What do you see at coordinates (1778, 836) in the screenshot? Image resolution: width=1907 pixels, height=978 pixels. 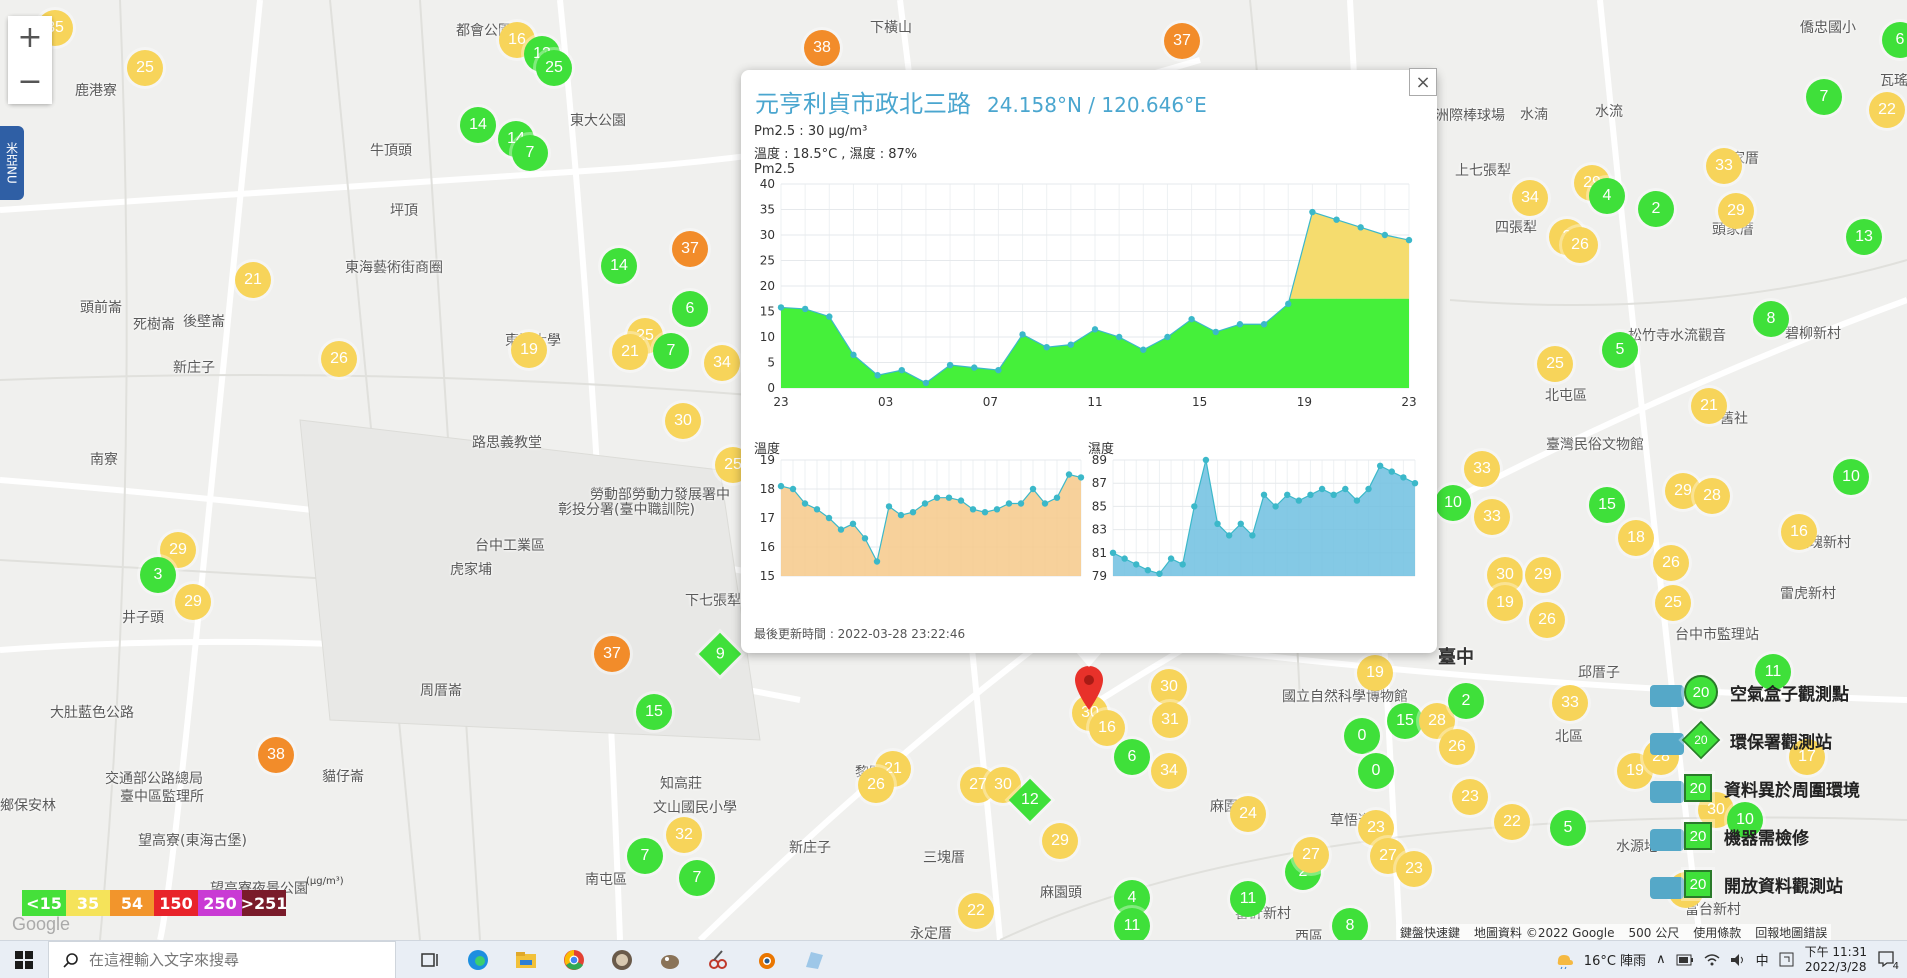 I see `legend-item: 20 機器需檢修` at bounding box center [1778, 836].